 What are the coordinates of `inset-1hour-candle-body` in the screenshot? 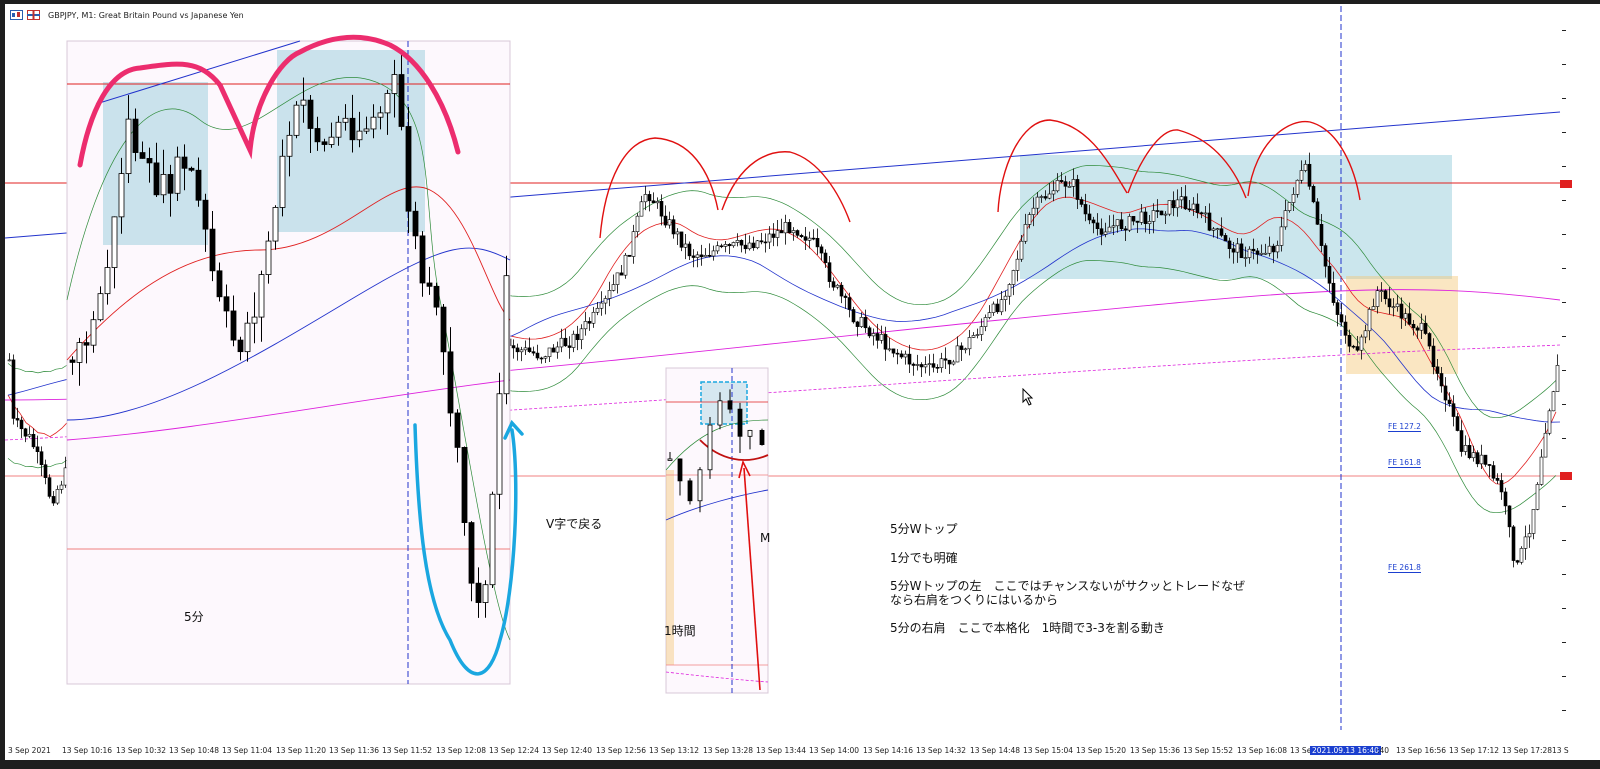 It's located at (720, 413).